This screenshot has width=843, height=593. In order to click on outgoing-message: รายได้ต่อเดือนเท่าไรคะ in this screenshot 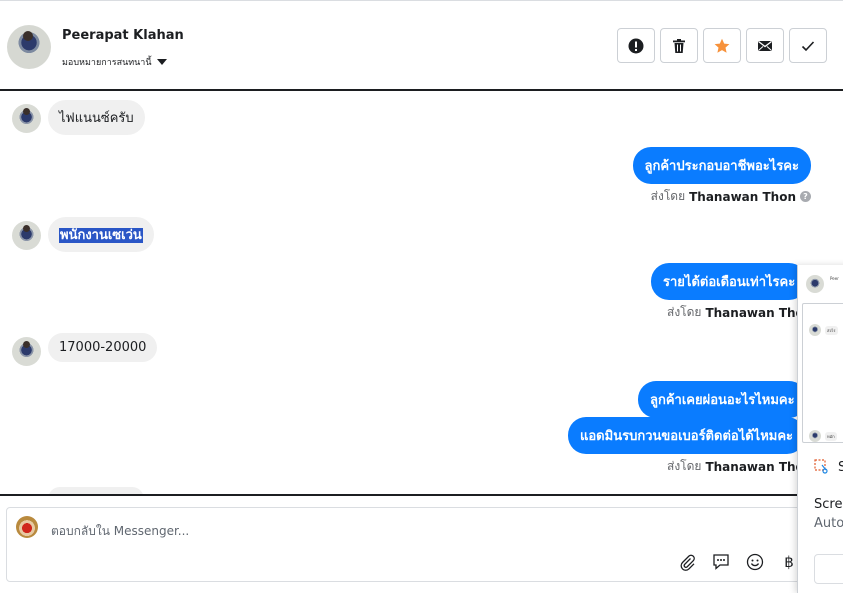, I will do `click(729, 281)`.